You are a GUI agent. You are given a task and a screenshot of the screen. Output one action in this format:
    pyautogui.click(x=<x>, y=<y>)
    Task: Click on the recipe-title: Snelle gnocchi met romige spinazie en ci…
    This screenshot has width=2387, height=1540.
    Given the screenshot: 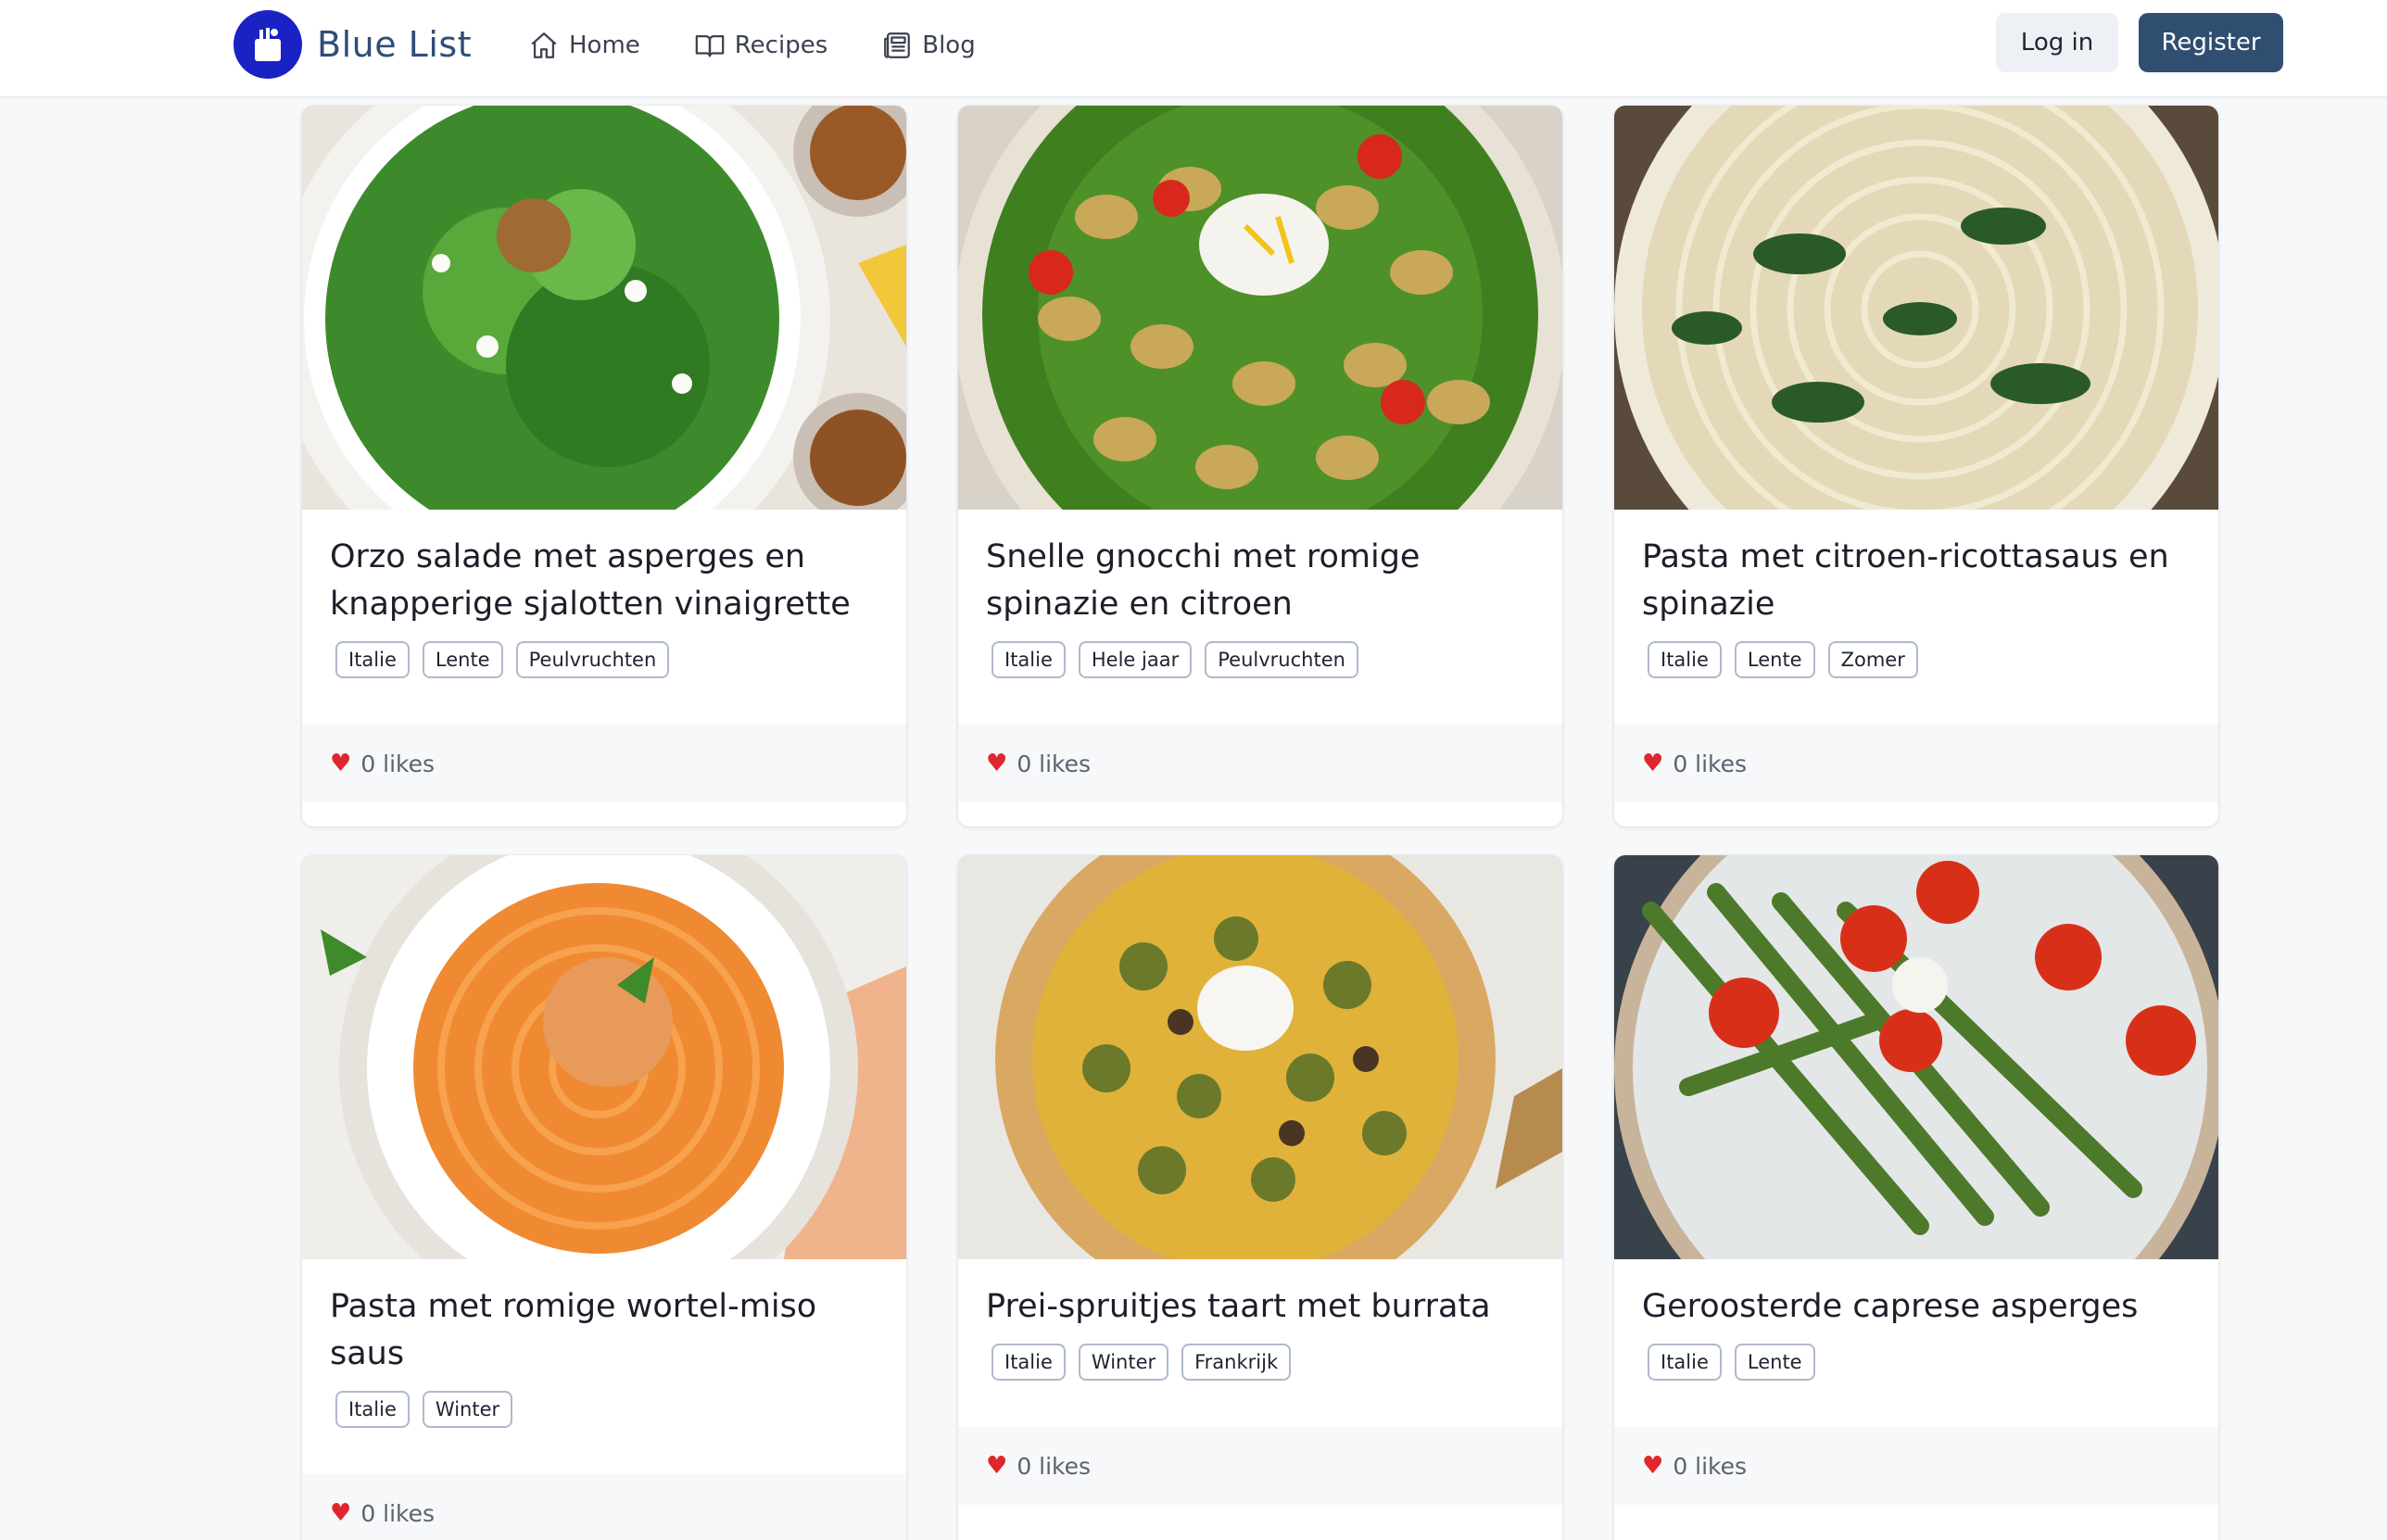 What is the action you would take?
    pyautogui.click(x=1260, y=581)
    